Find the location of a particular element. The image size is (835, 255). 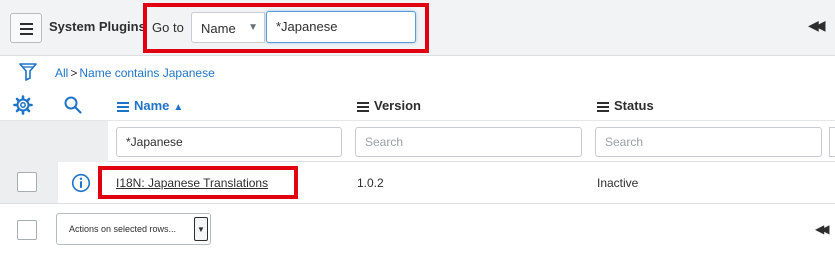

name-search-input is located at coordinates (229, 142).